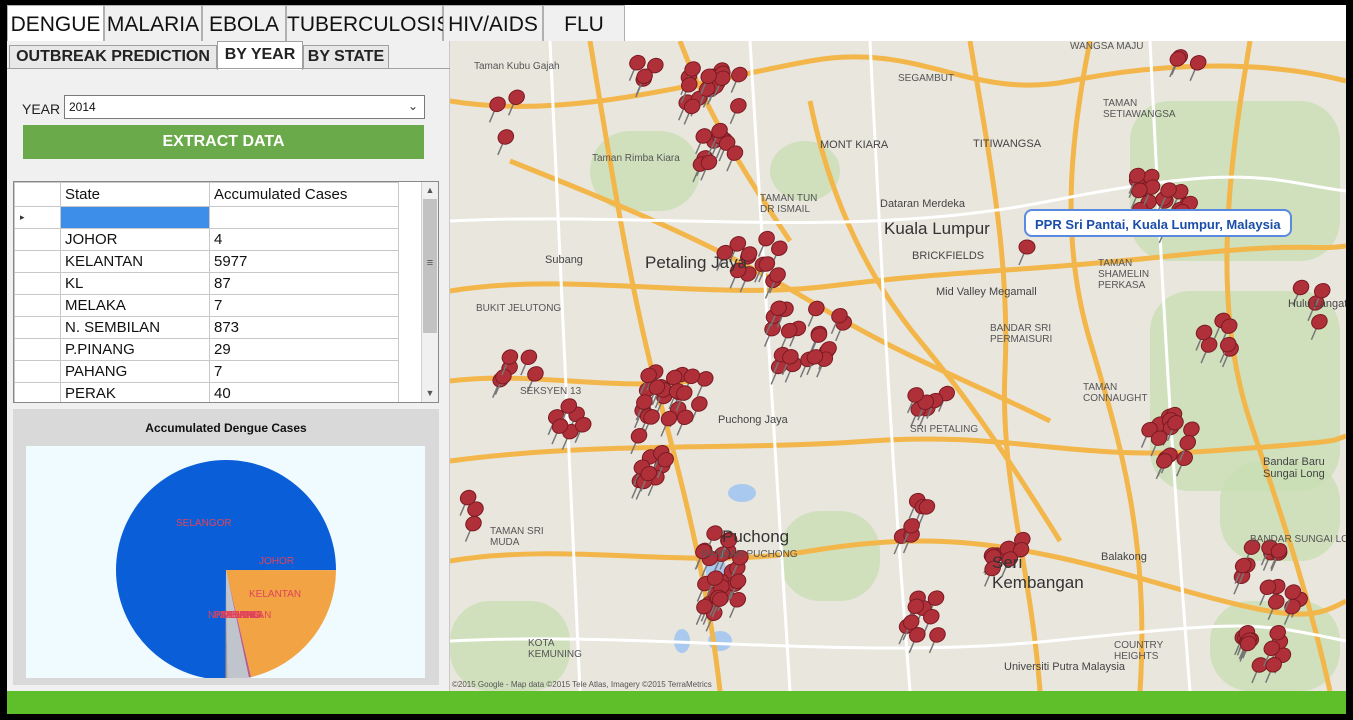 This screenshot has height=720, width=1353. What do you see at coordinates (113, 57) in the screenshot?
I see `tab-outbreak-prediction: OUTBREAK PREDICTION` at bounding box center [113, 57].